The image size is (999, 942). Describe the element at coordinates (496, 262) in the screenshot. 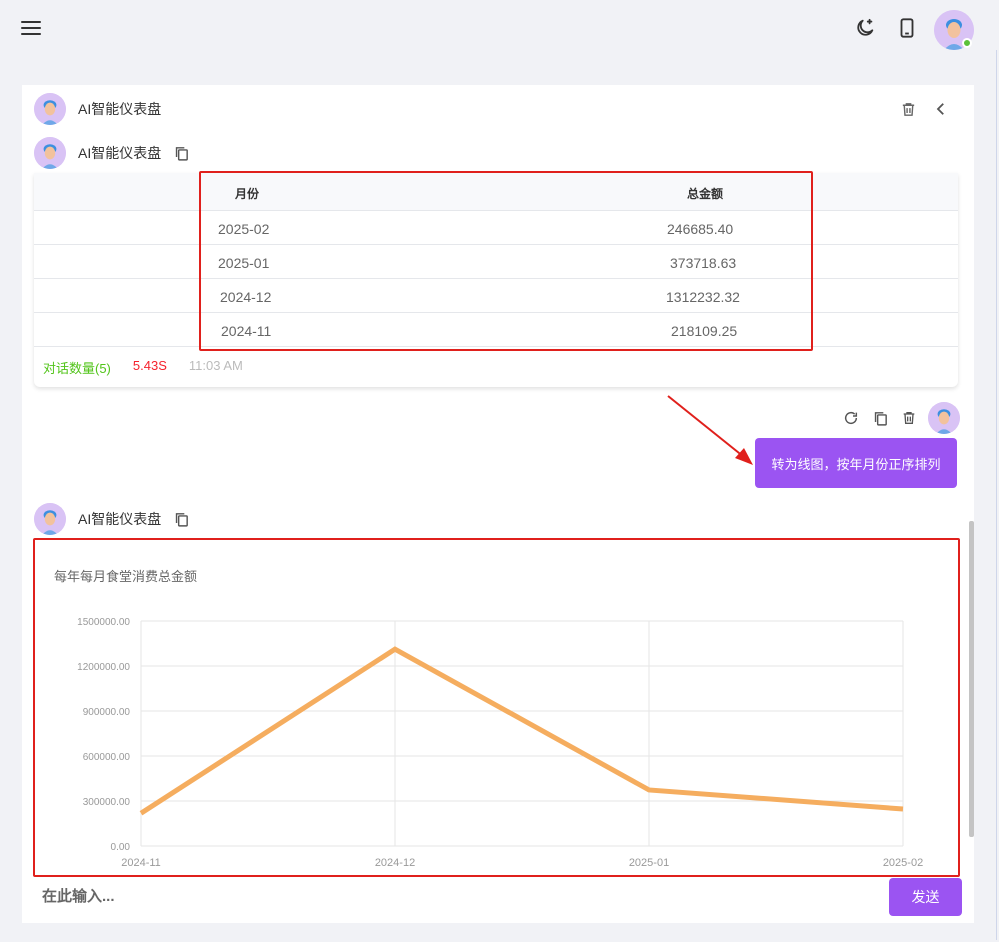

I see `table-row: 2025-01 373718.63` at that location.